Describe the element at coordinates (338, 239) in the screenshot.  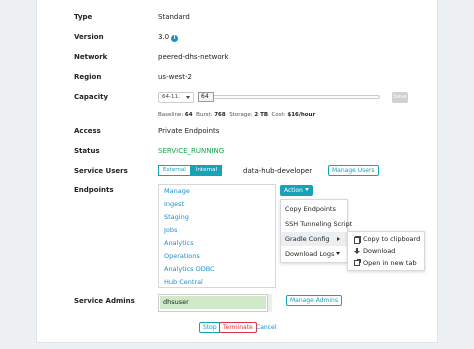
I see `chevron-right-icon` at that location.